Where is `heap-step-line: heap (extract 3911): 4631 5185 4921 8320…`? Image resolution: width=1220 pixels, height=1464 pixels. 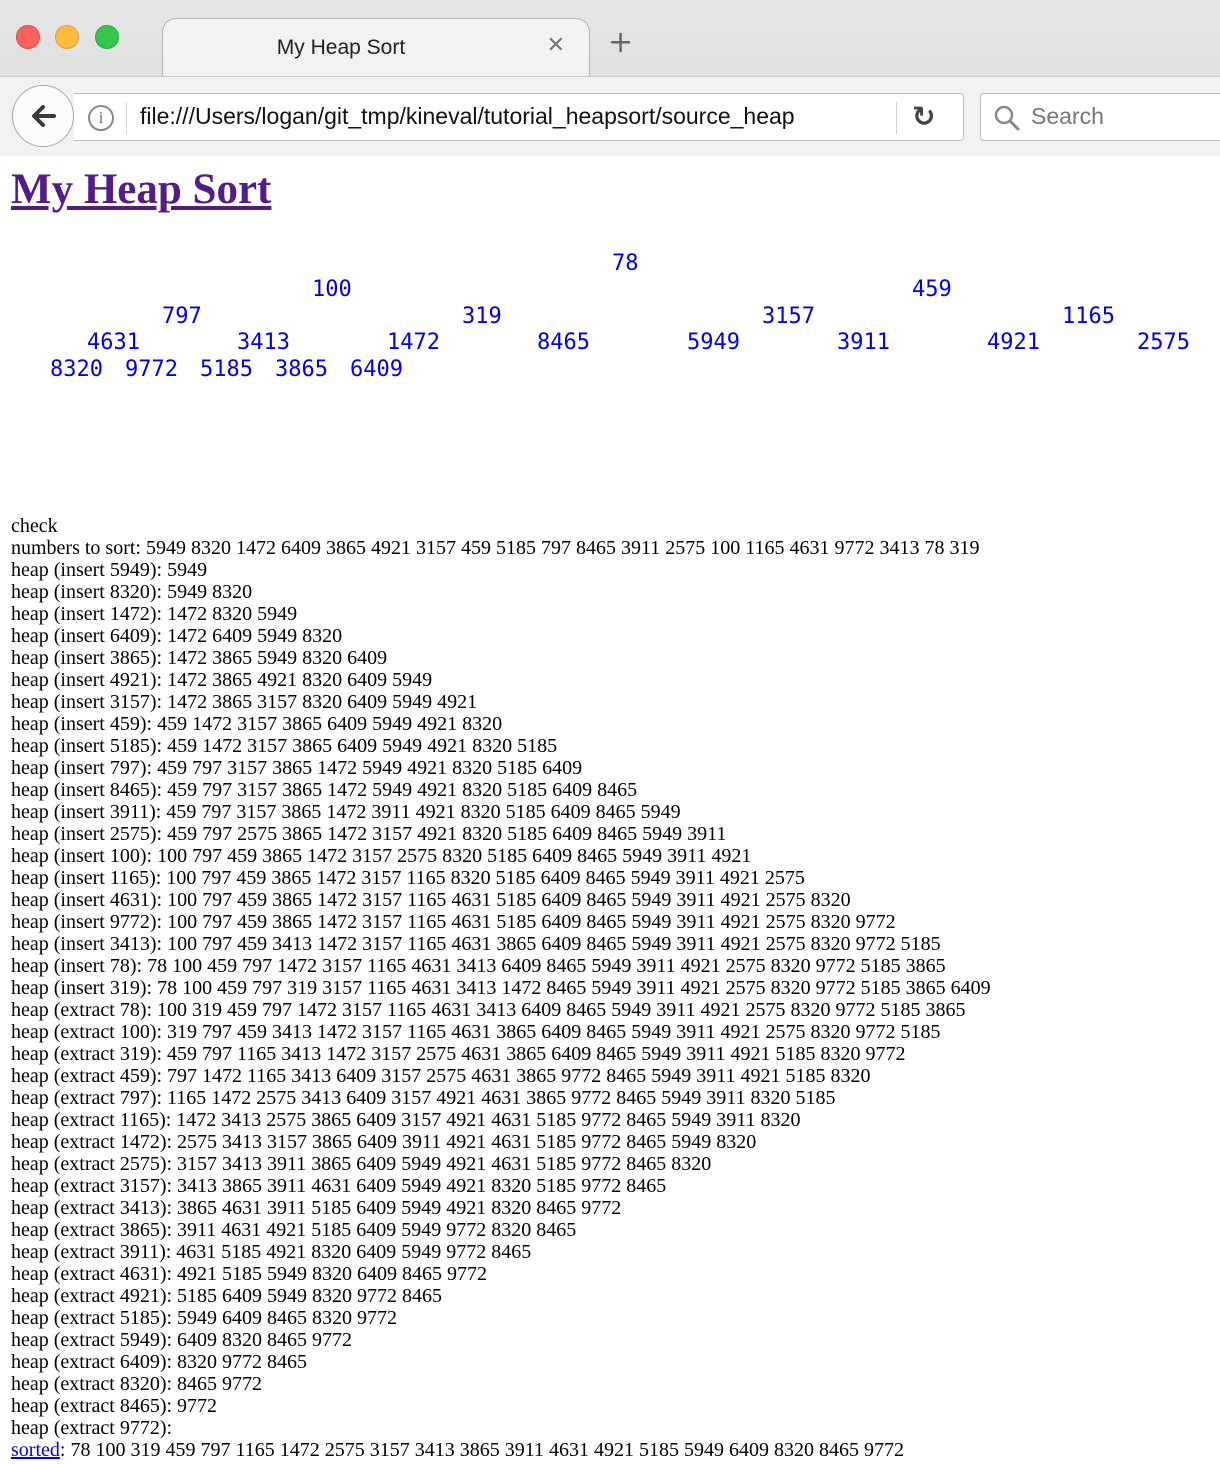 heap-step-line: heap (extract 3911): 4631 5185 4921 8320… is located at coordinates (271, 1252).